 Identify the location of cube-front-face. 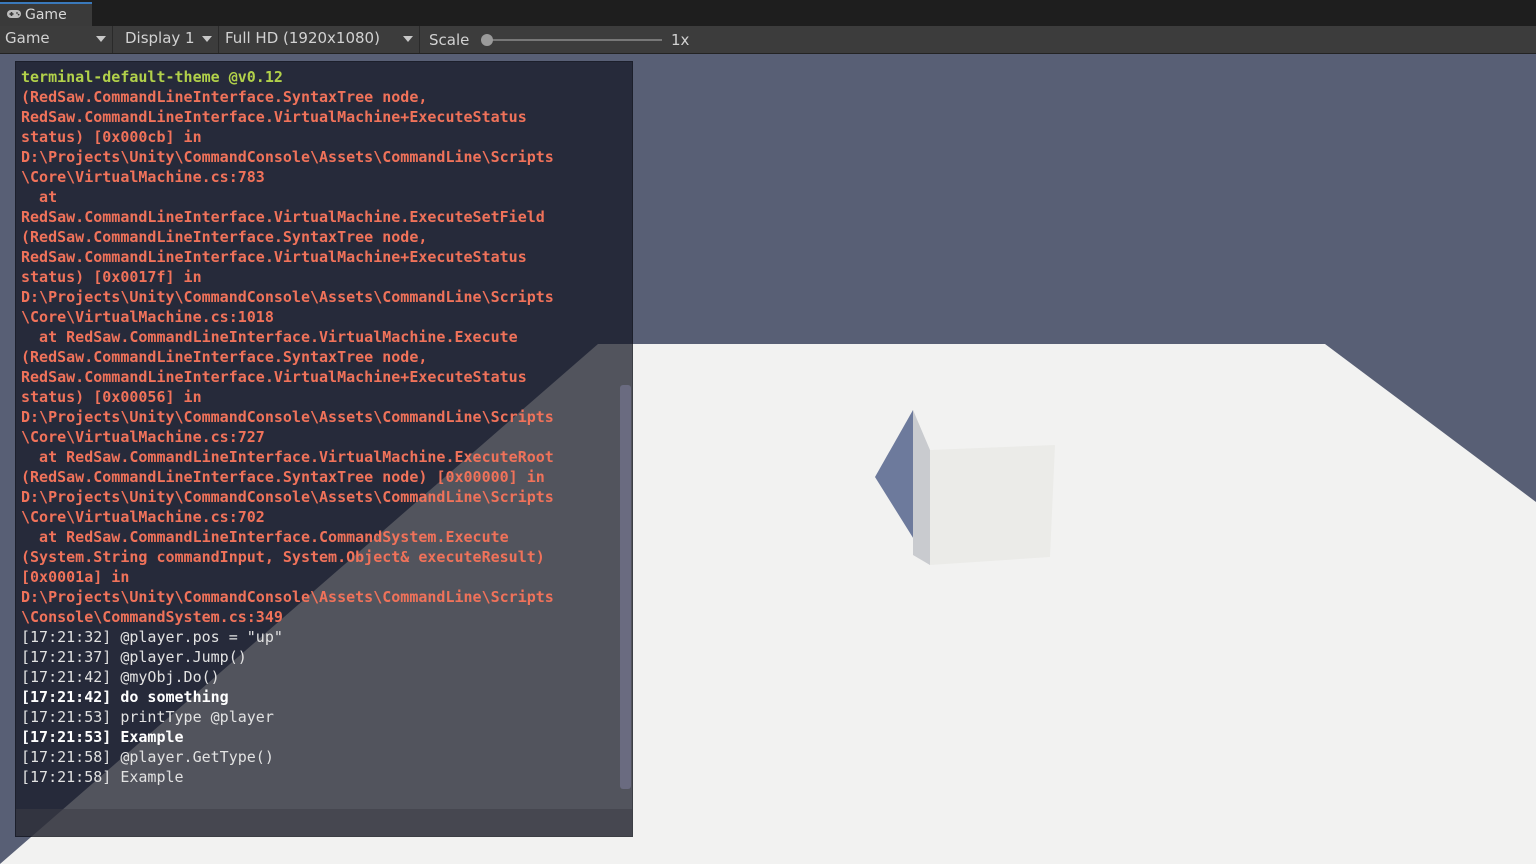
(992, 505).